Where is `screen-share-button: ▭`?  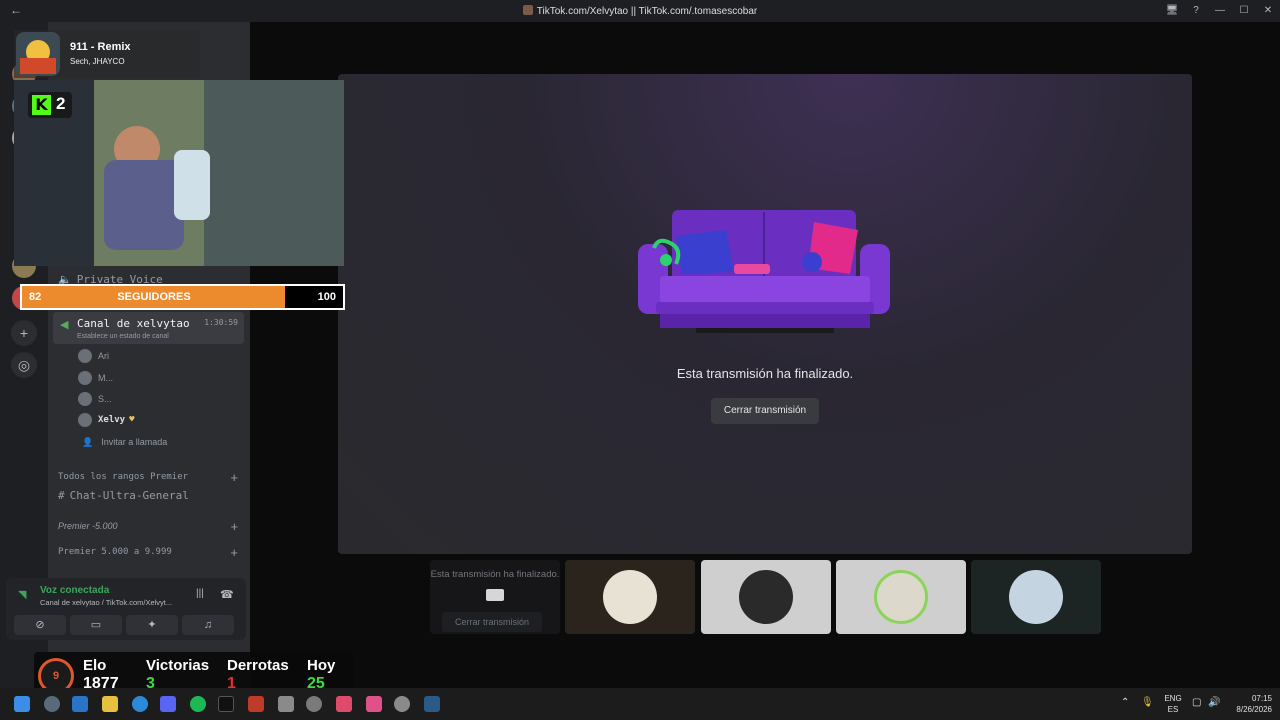 screen-share-button: ▭ is located at coordinates (96, 625).